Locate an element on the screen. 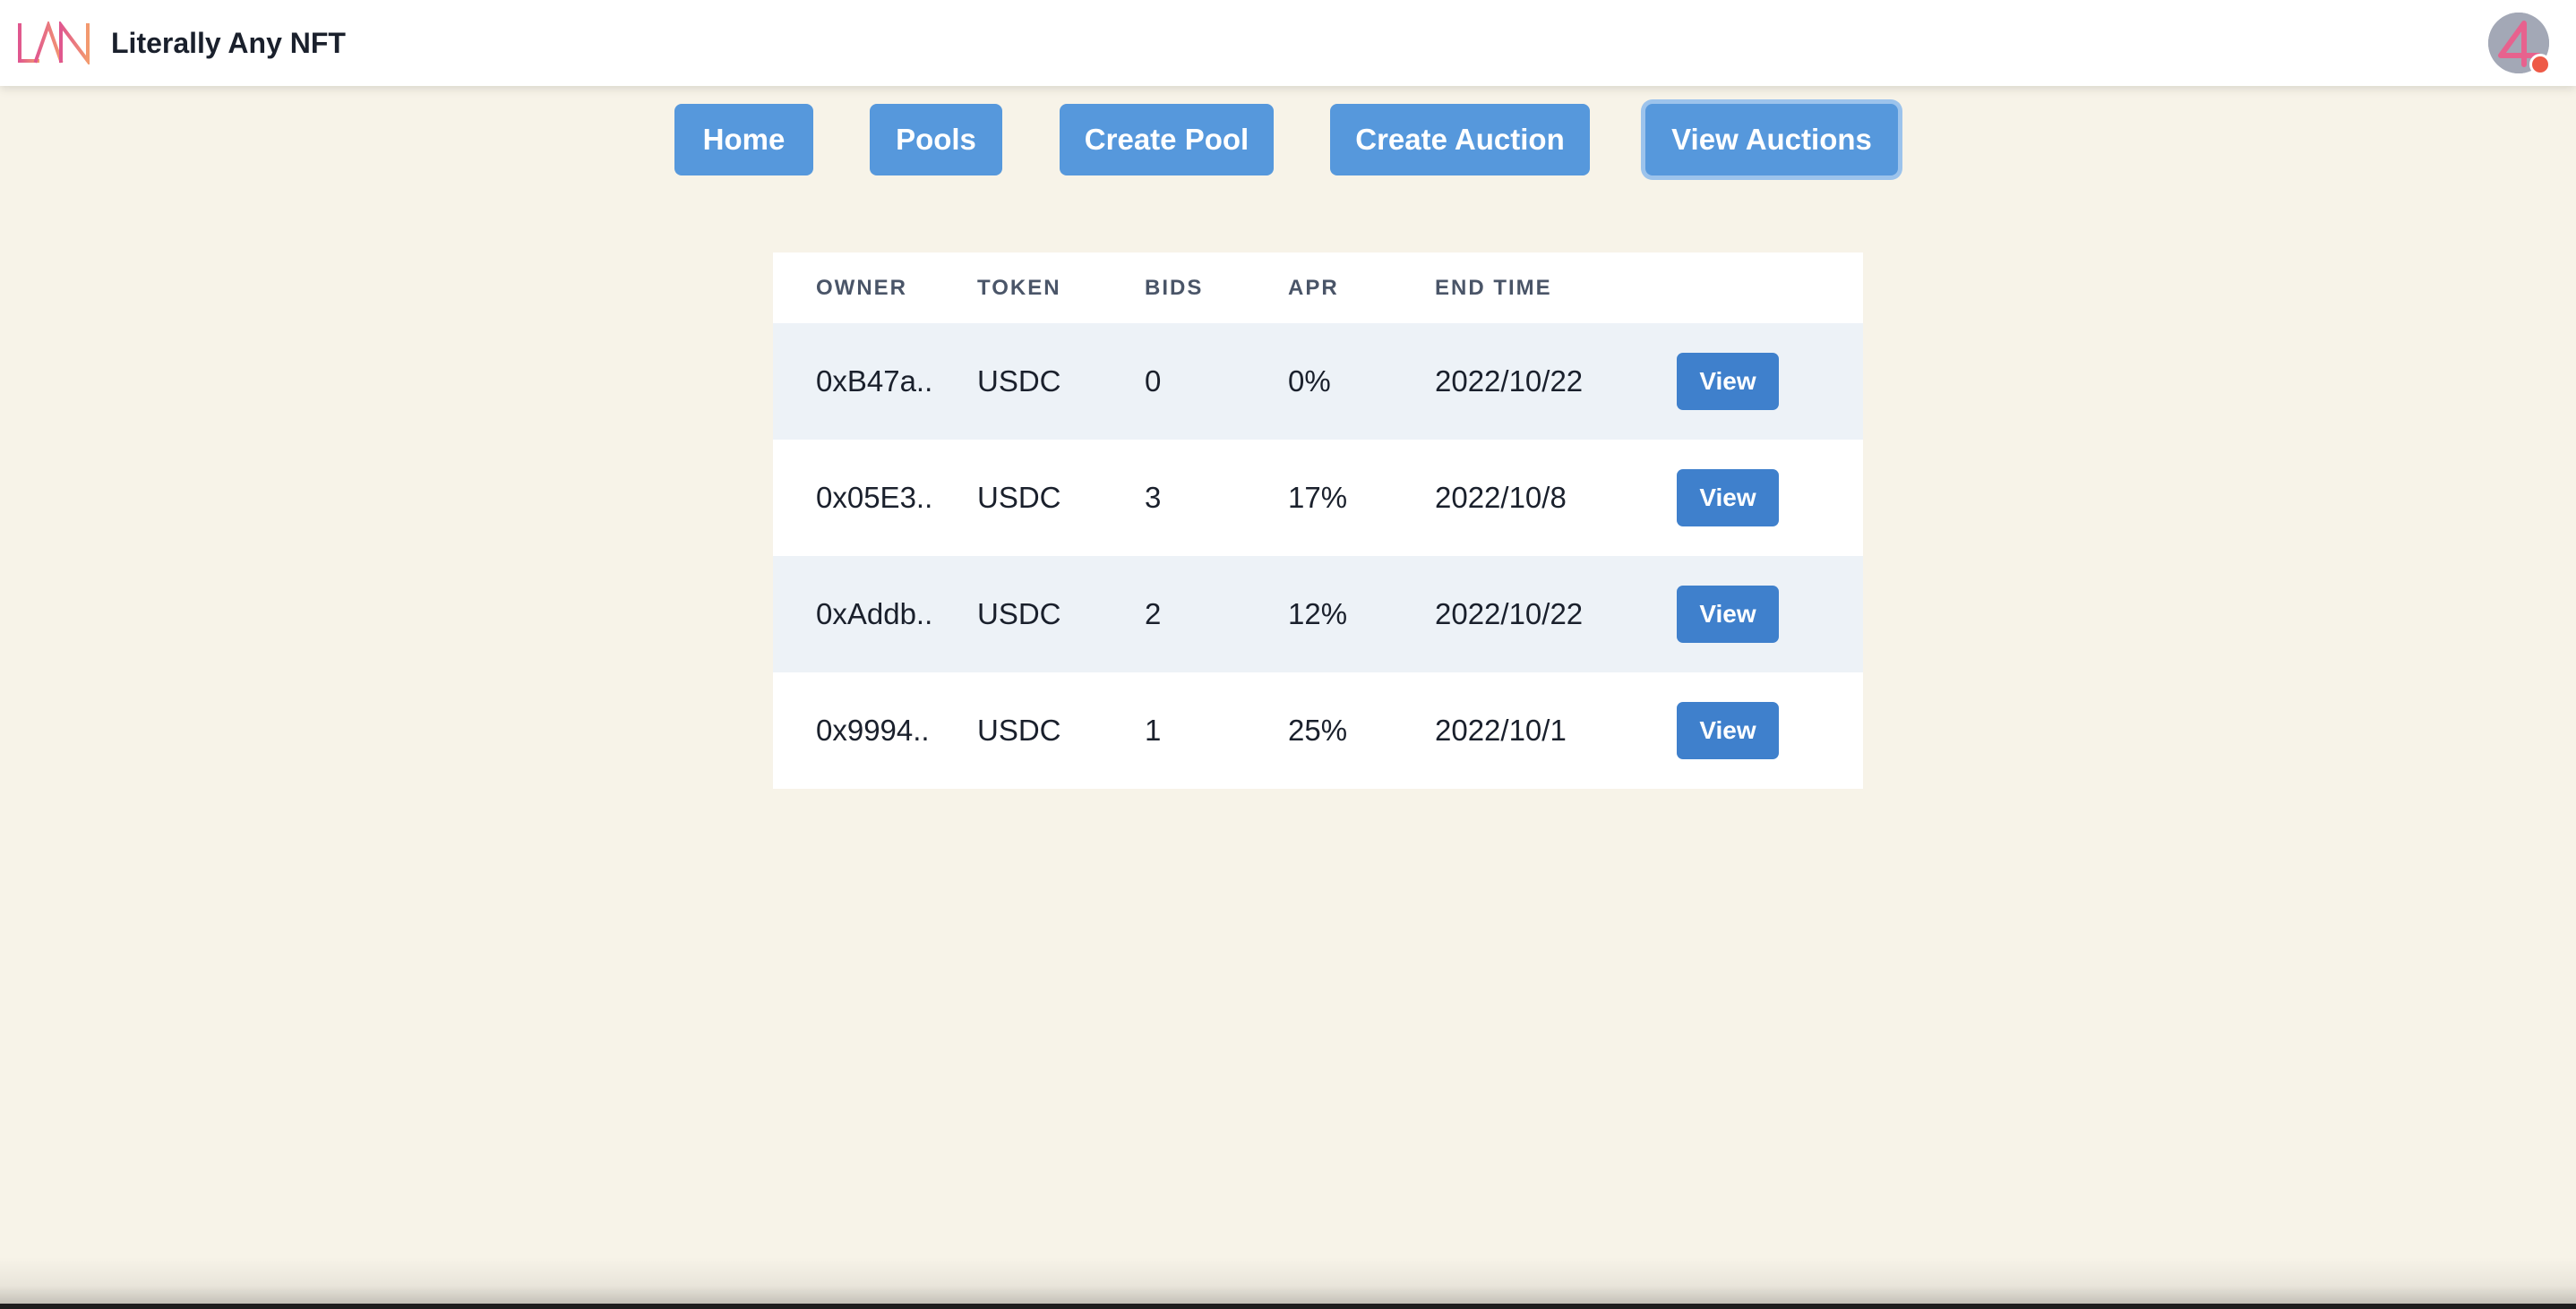 This screenshot has width=2576, height=1309. nav-pools-button: Pools is located at coordinates (936, 139).